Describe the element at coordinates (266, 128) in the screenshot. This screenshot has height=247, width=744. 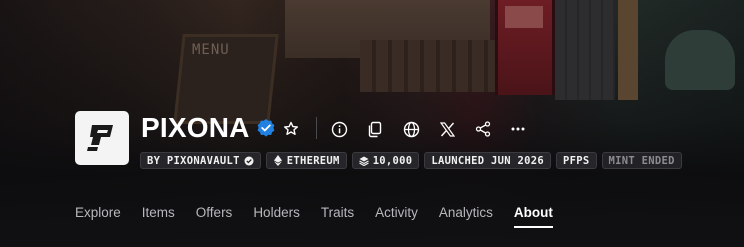
I see `verified-badge-icon` at that location.